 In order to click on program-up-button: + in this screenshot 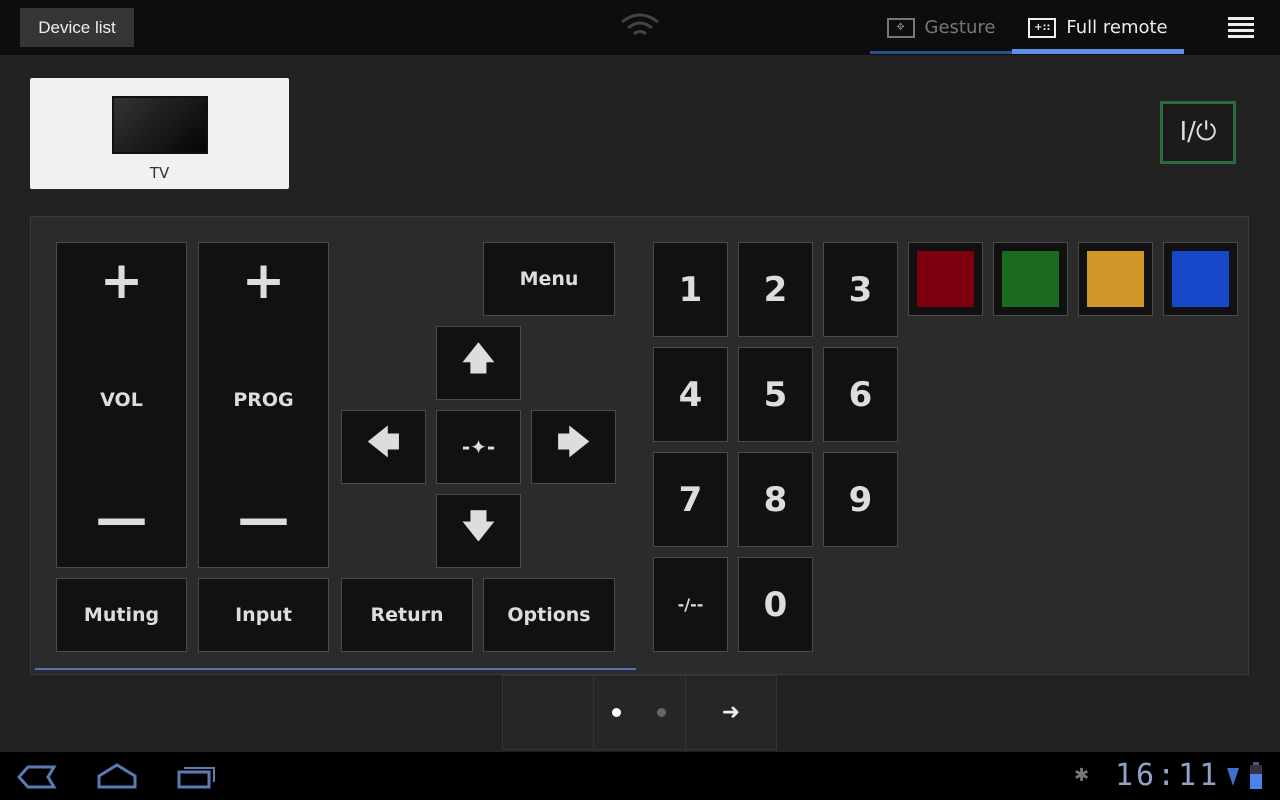, I will do `click(264, 281)`.